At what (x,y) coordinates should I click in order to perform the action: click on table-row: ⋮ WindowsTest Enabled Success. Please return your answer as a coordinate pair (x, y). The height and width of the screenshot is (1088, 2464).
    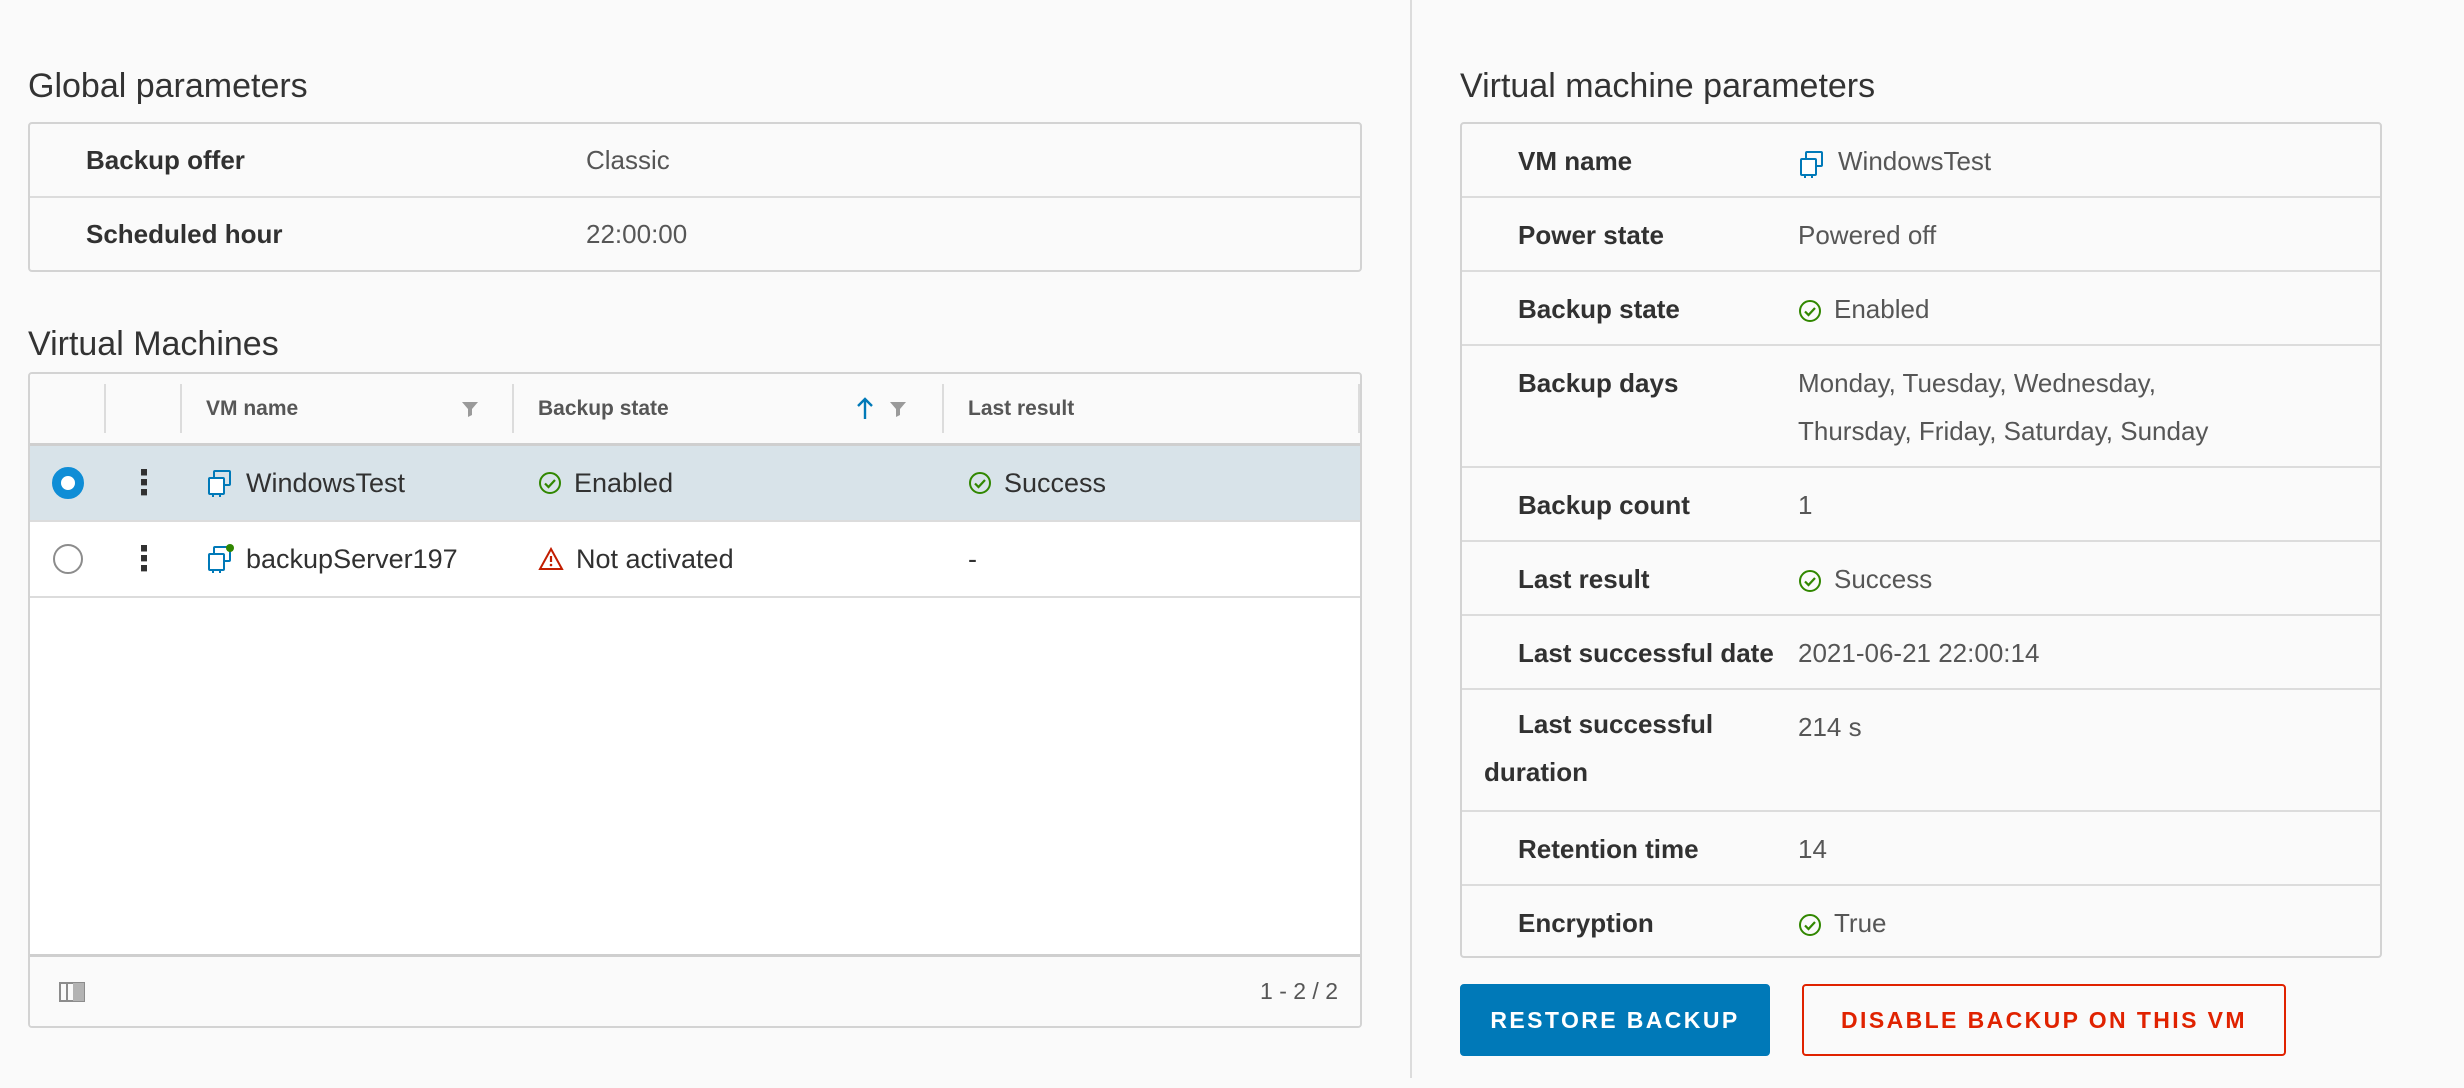
    Looking at the image, I should click on (695, 484).